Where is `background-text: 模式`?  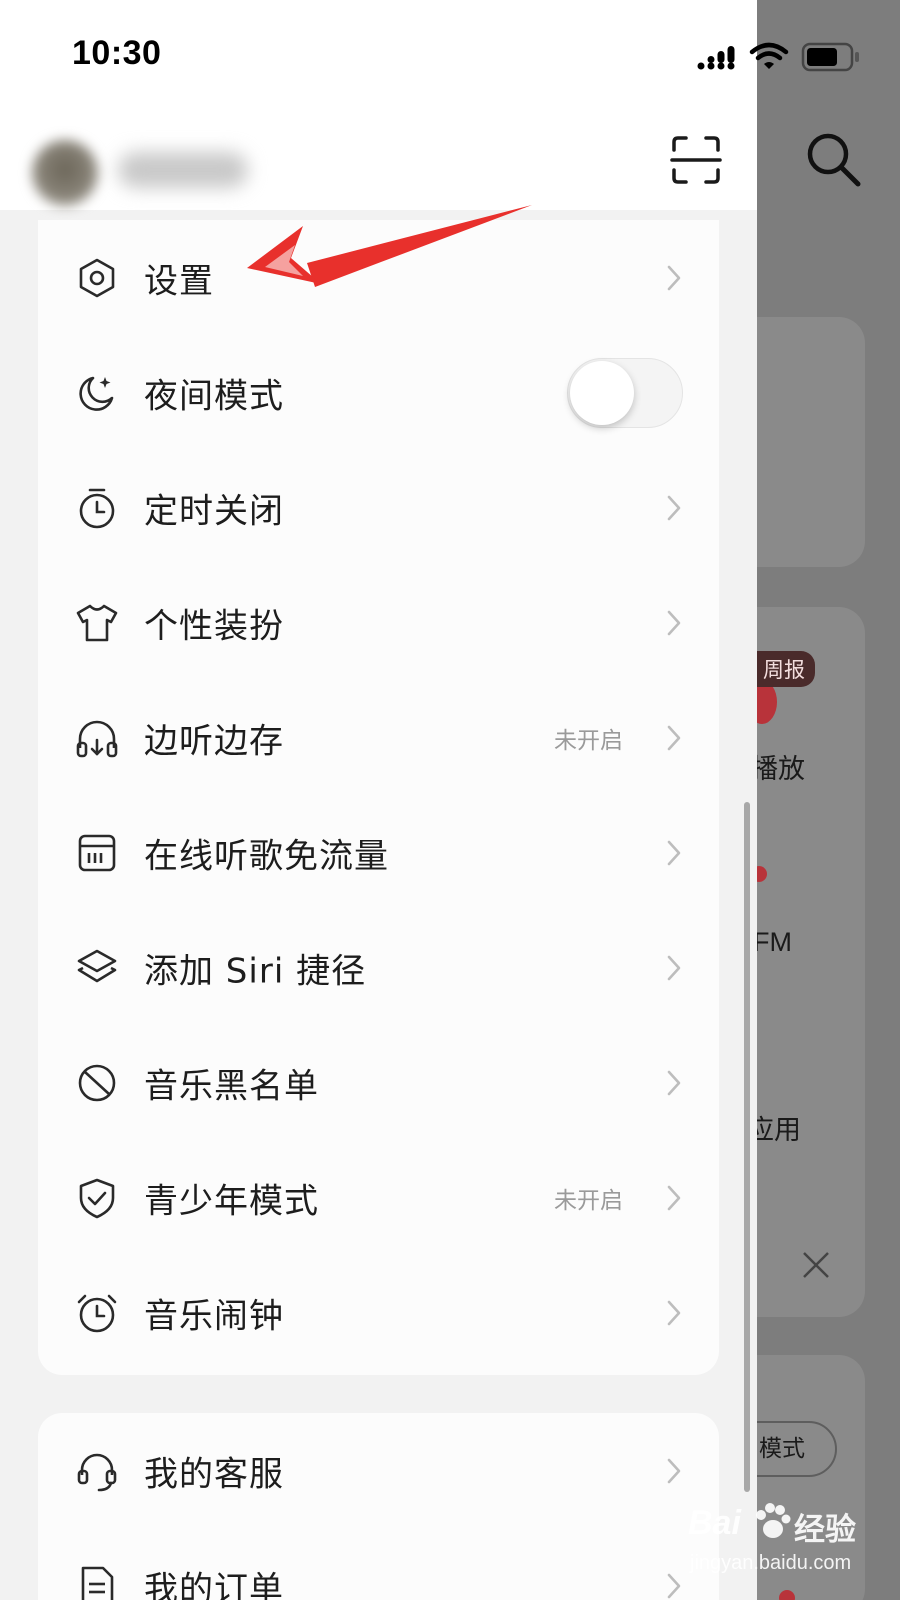
background-text: 模式 is located at coordinates (782, 1449).